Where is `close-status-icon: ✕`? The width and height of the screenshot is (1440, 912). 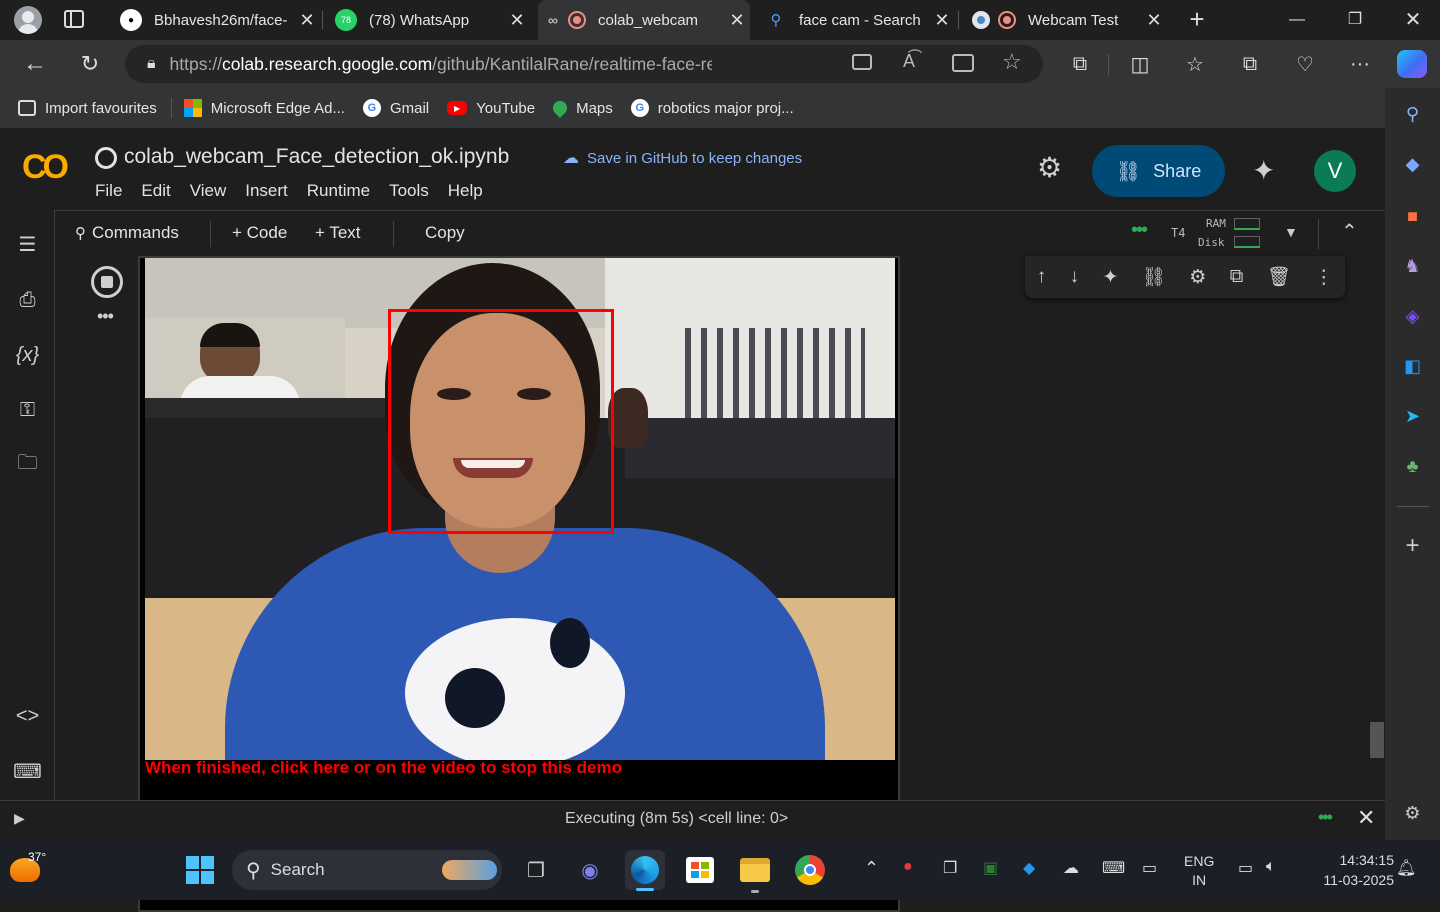
close-status-icon: ✕ is located at coordinates (1366, 818).